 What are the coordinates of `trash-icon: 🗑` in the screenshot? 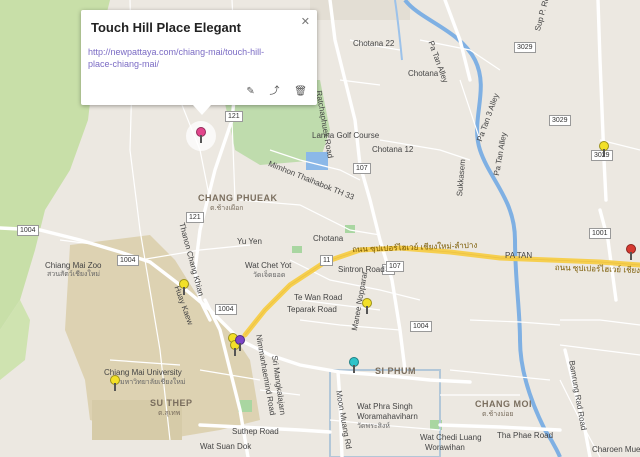 It's located at (300, 91).